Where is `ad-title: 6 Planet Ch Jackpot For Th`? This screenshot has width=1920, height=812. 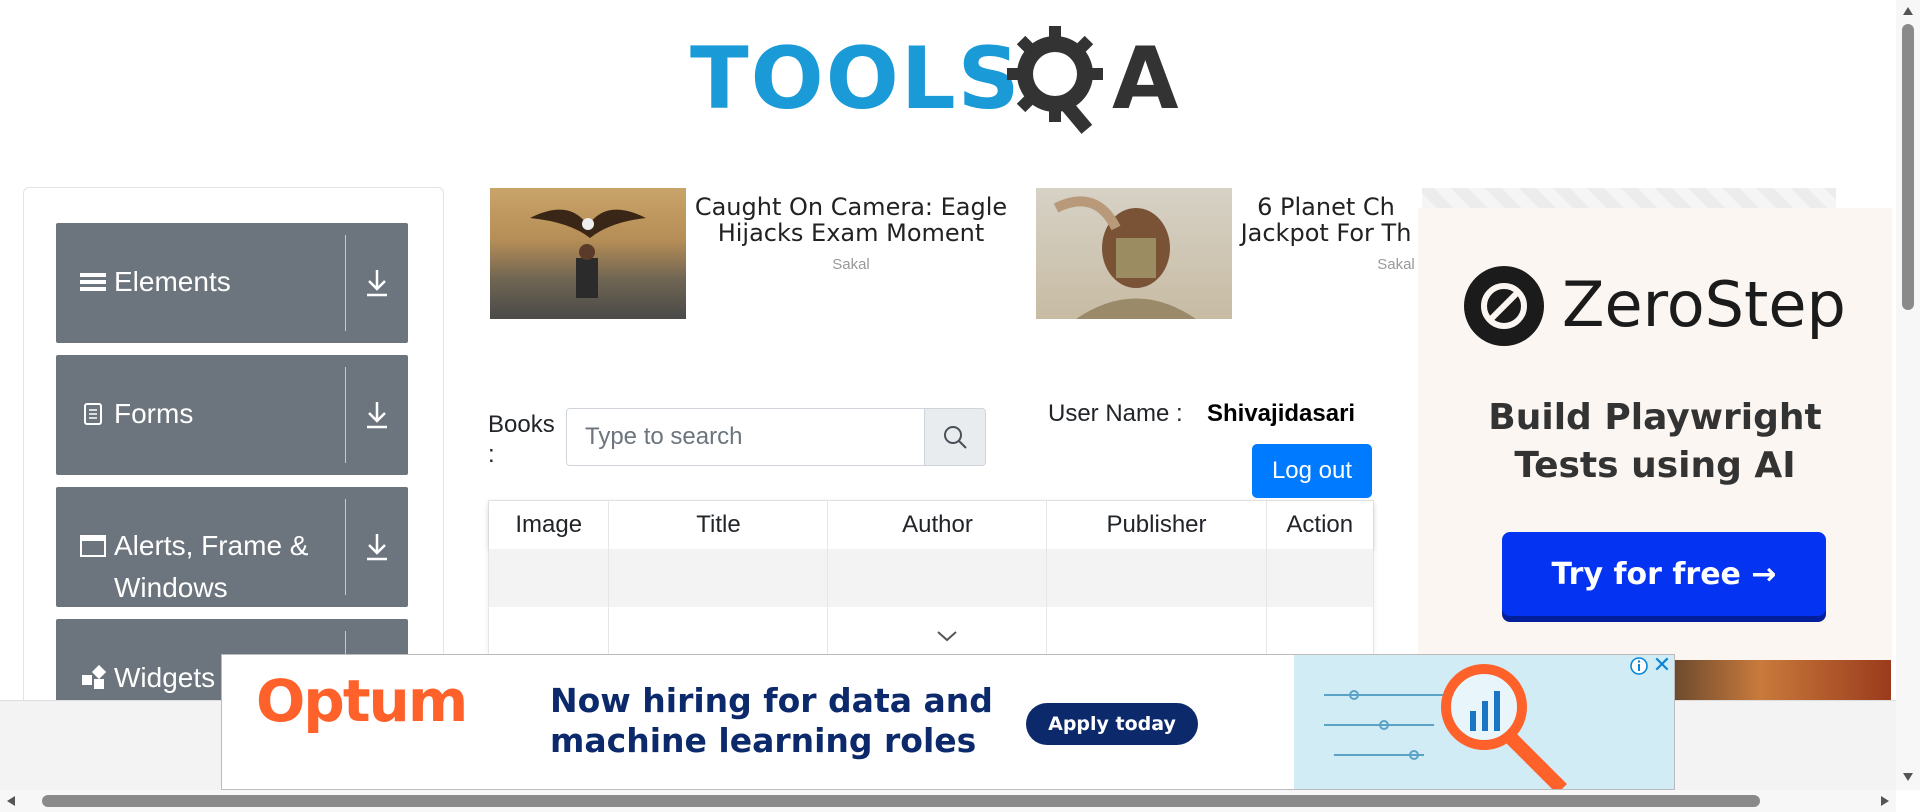 ad-title: 6 Planet Ch Jackpot For Th is located at coordinates (1326, 220).